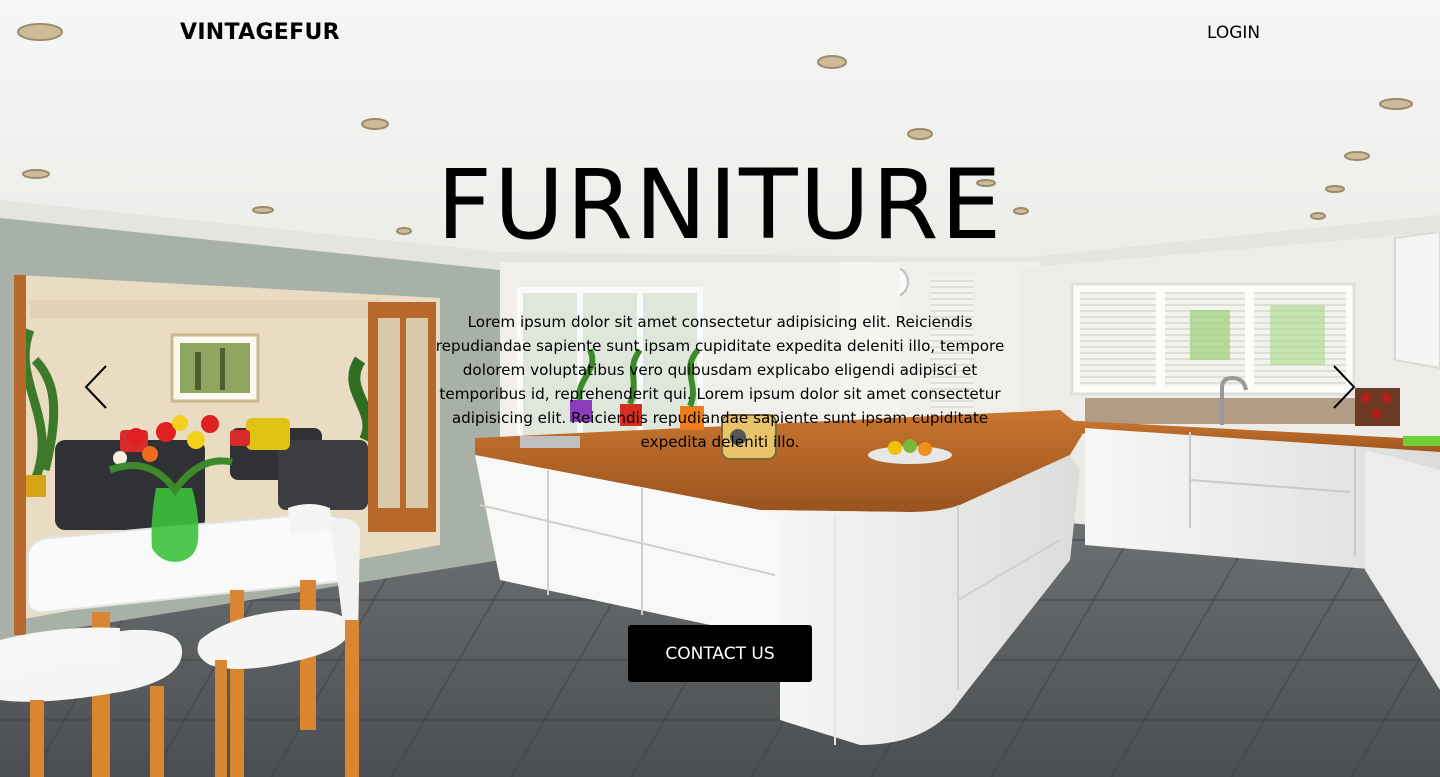  I want to click on hero-headline: FURNITURE, so click(720, 205).